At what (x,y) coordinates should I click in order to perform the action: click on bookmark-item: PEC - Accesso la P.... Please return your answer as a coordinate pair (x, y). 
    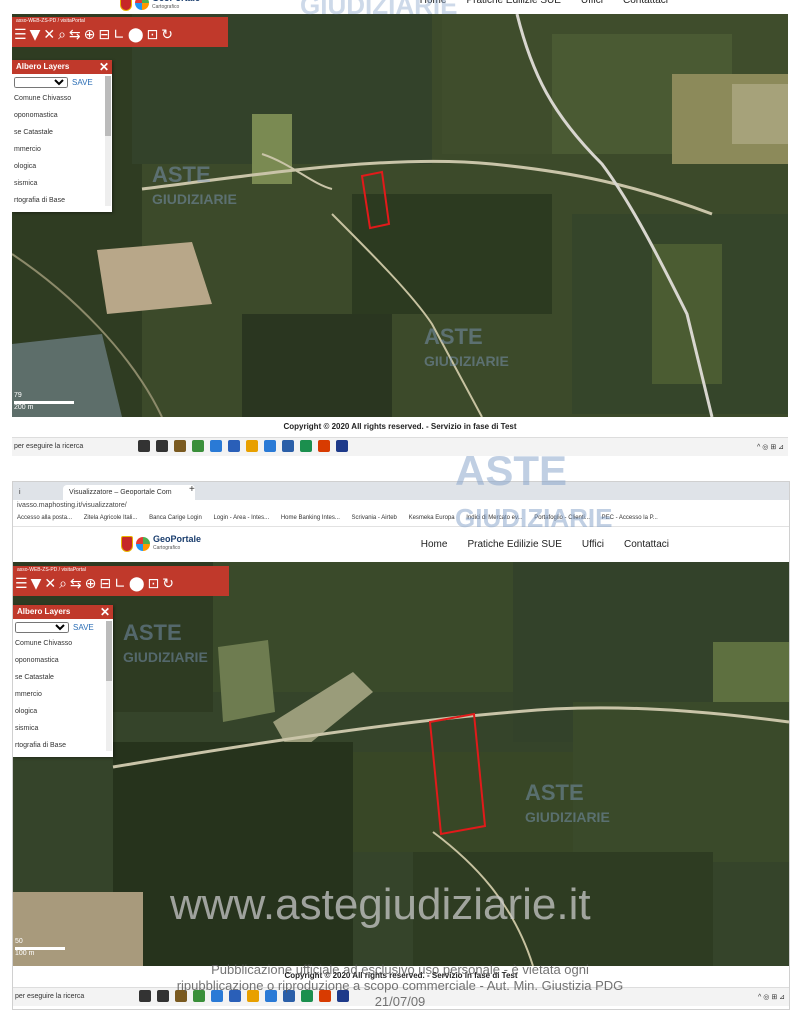
    Looking at the image, I should click on (630, 518).